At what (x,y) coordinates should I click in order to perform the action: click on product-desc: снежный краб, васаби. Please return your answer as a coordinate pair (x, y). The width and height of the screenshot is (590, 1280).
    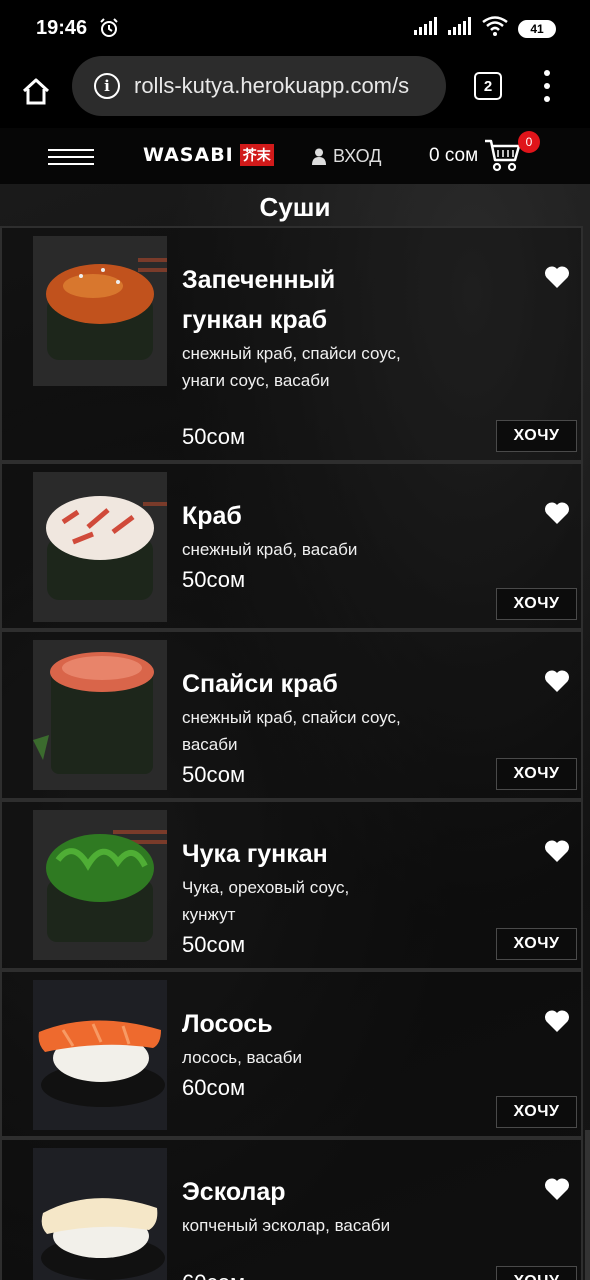
    Looking at the image, I should click on (270, 549).